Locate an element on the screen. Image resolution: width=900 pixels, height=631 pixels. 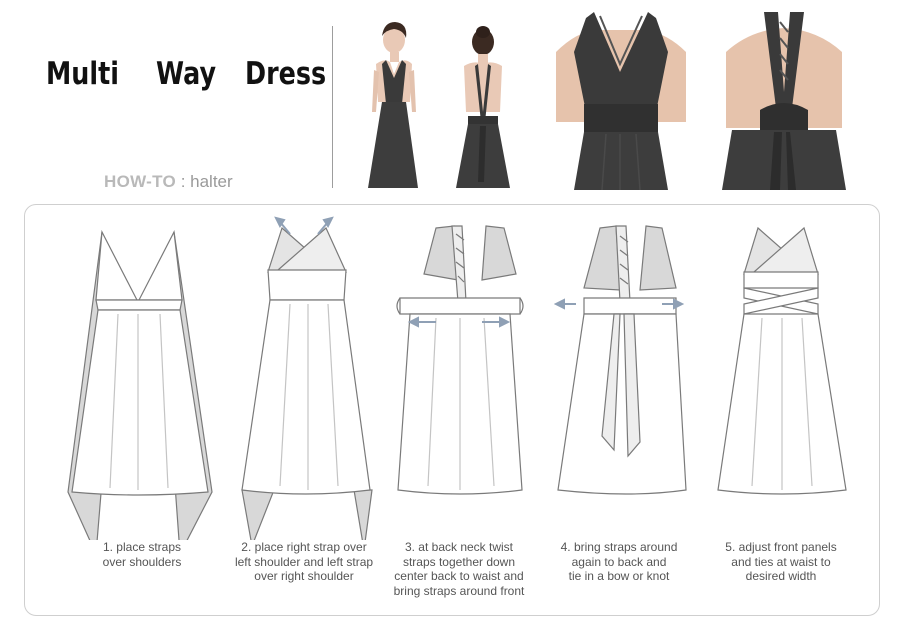
step-3-illustration is located at coordinates (460, 360).